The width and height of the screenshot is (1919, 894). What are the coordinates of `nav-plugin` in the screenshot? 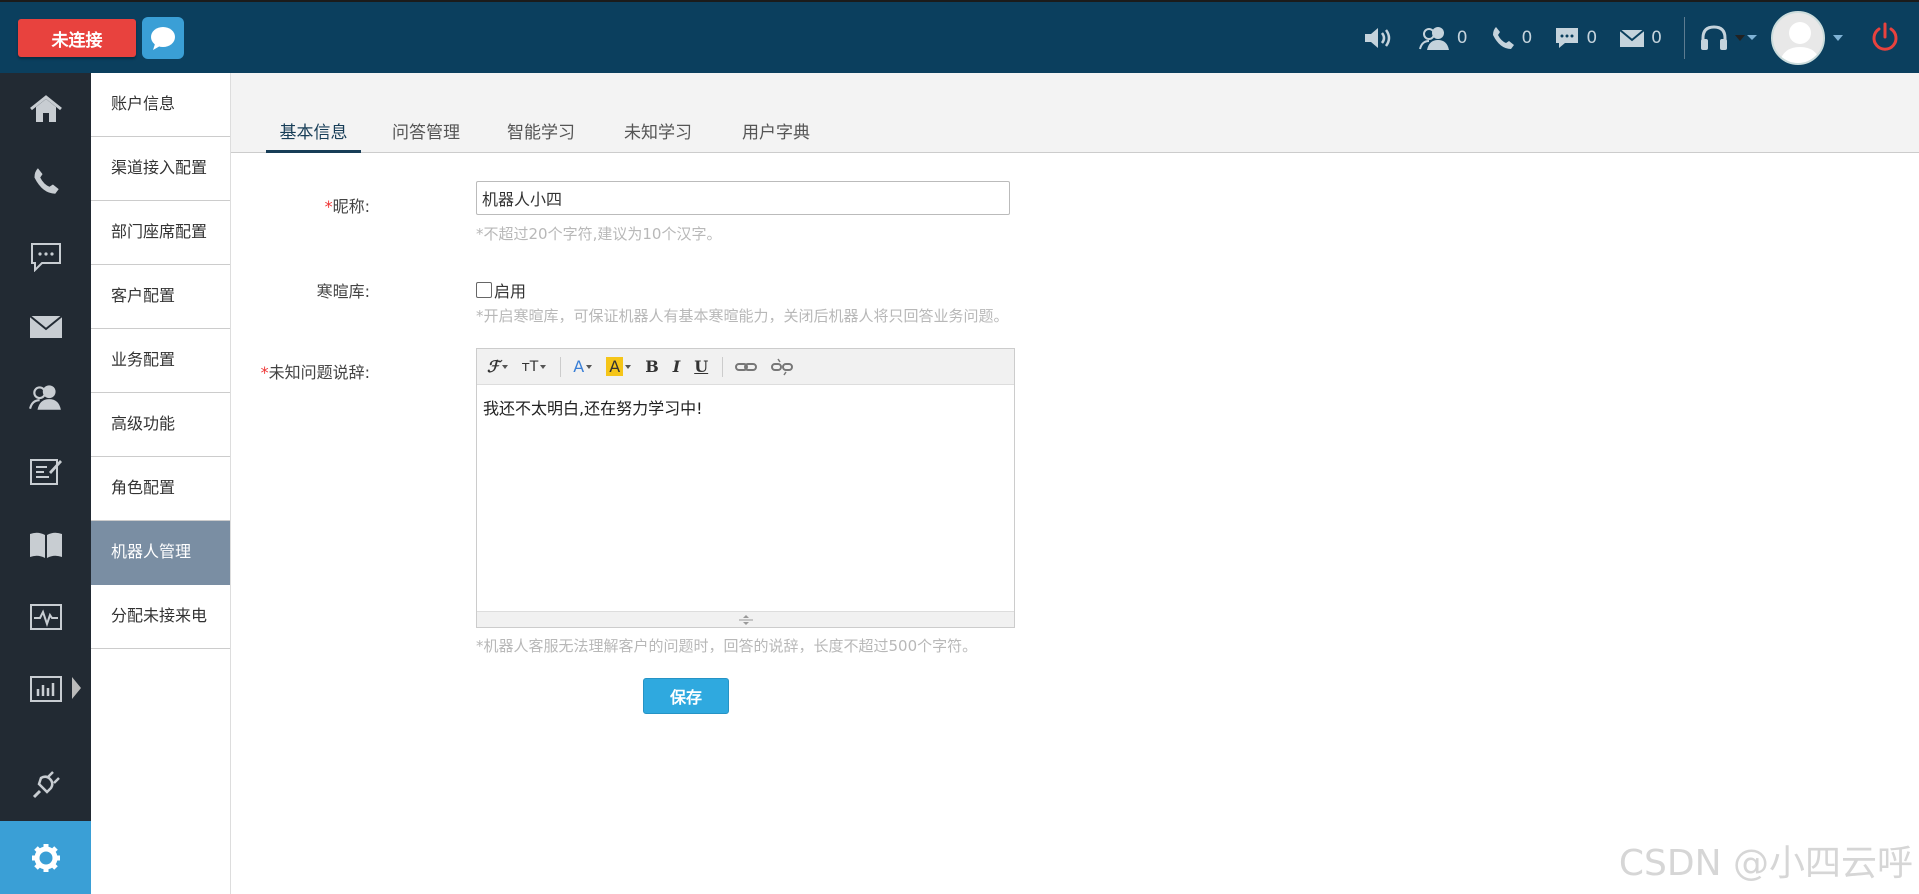 It's located at (45, 785).